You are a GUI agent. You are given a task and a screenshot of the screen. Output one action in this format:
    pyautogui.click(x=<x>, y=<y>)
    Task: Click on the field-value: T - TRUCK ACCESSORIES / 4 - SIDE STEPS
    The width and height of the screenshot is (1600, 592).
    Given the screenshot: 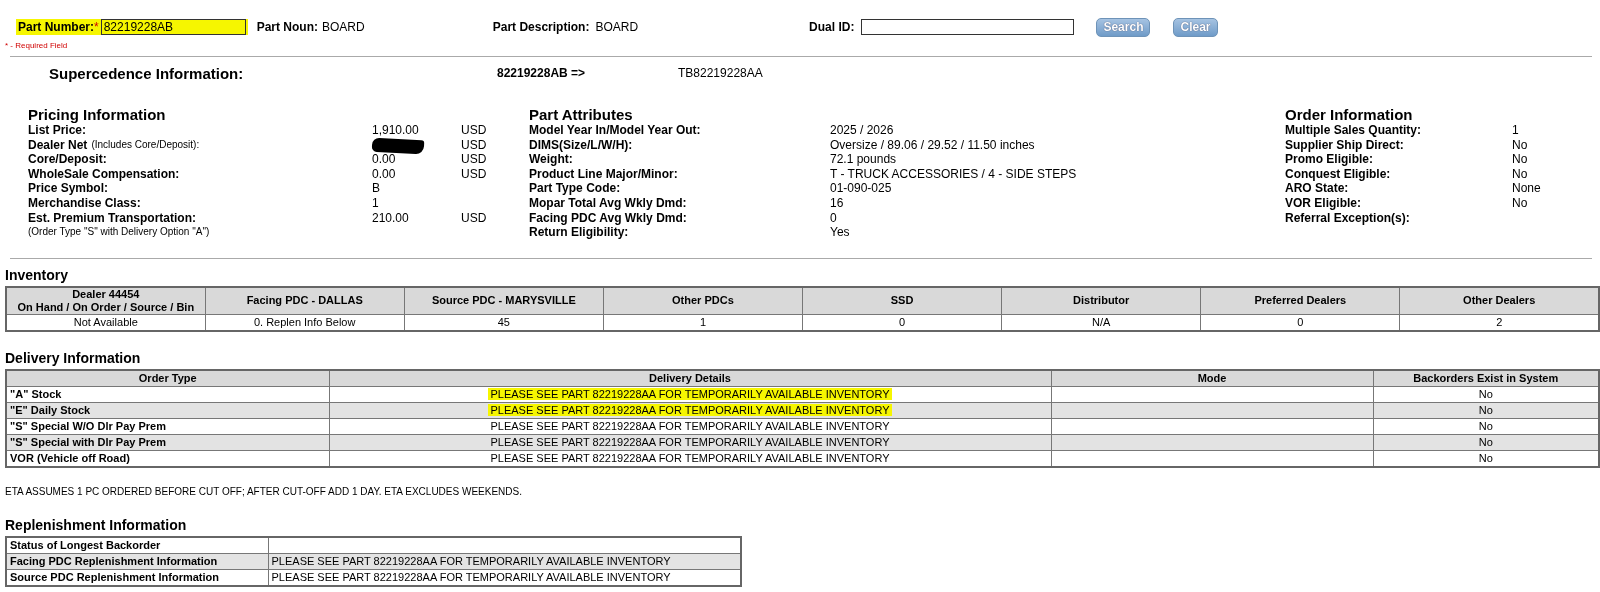 What is the action you would take?
    pyautogui.click(x=953, y=173)
    